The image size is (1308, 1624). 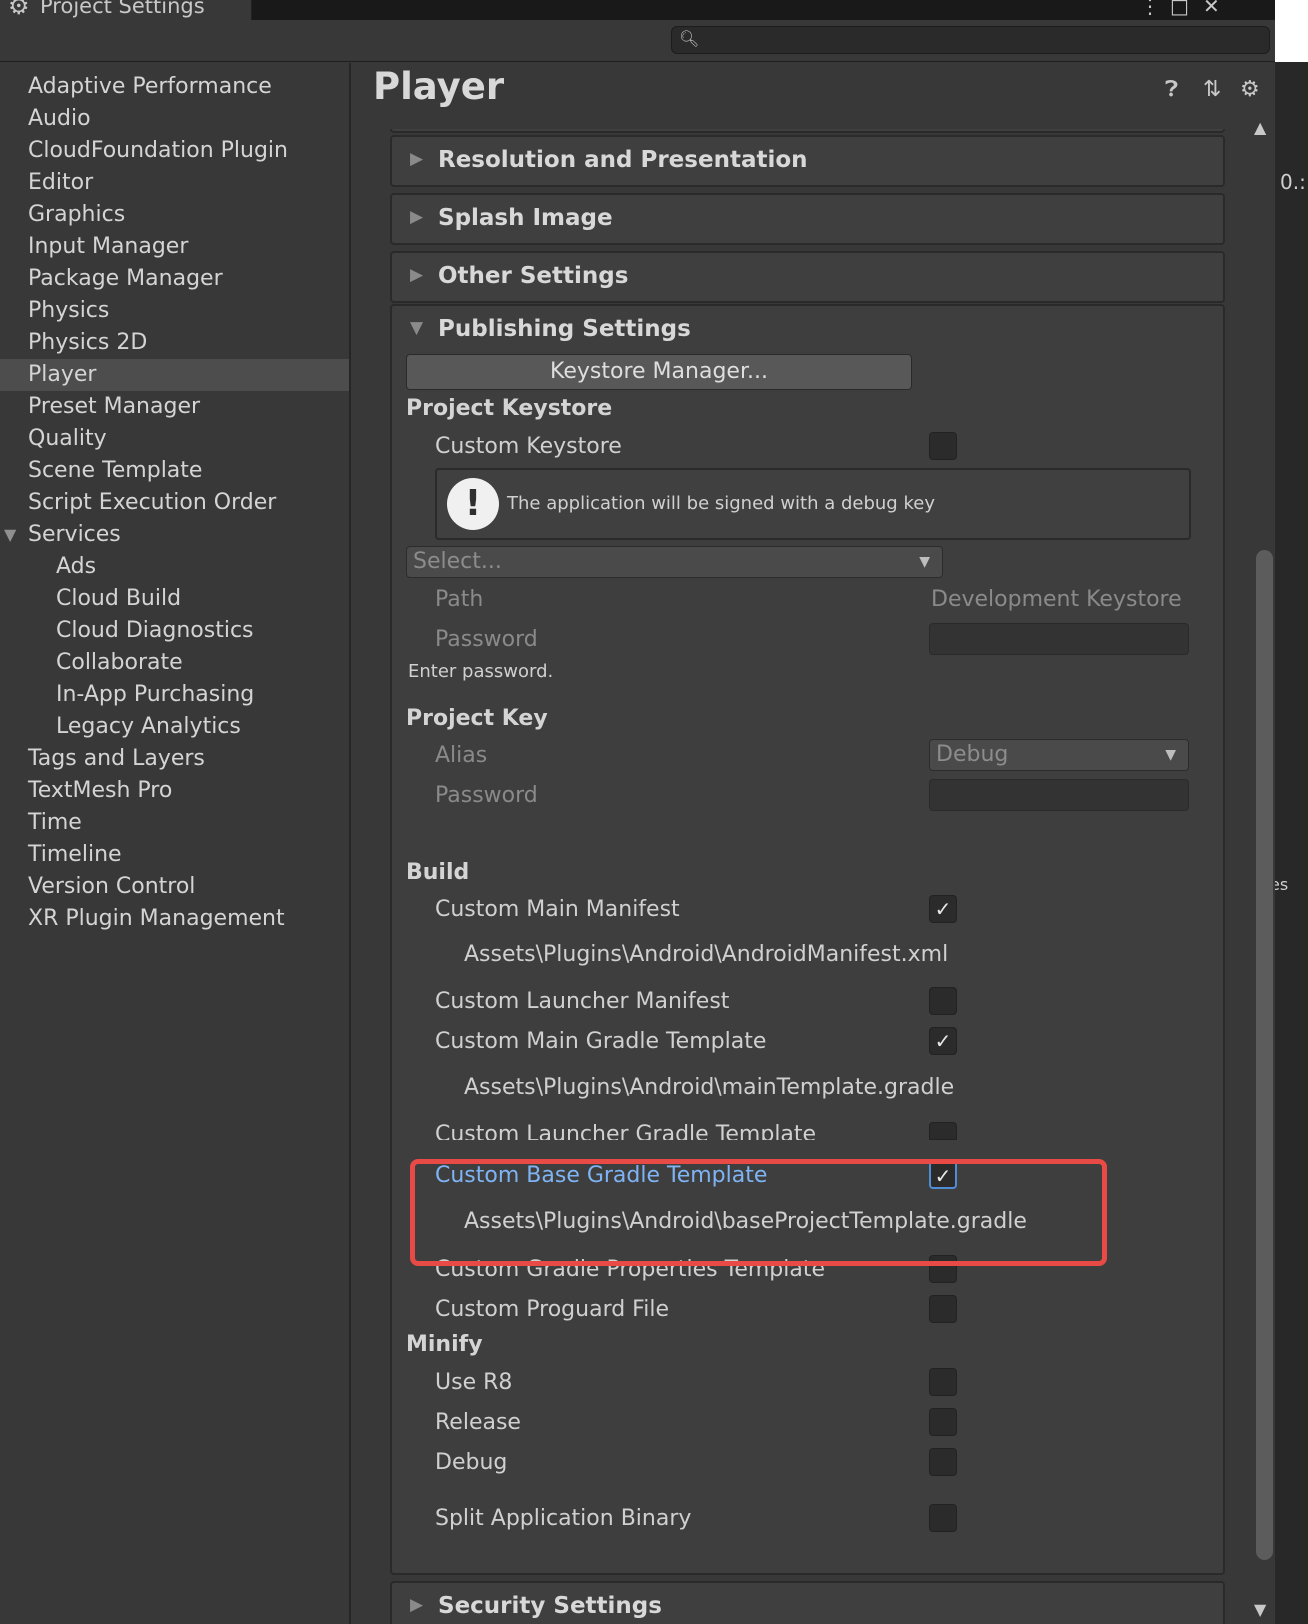 I want to click on sidebar-item-quality: Quality, so click(x=174, y=439).